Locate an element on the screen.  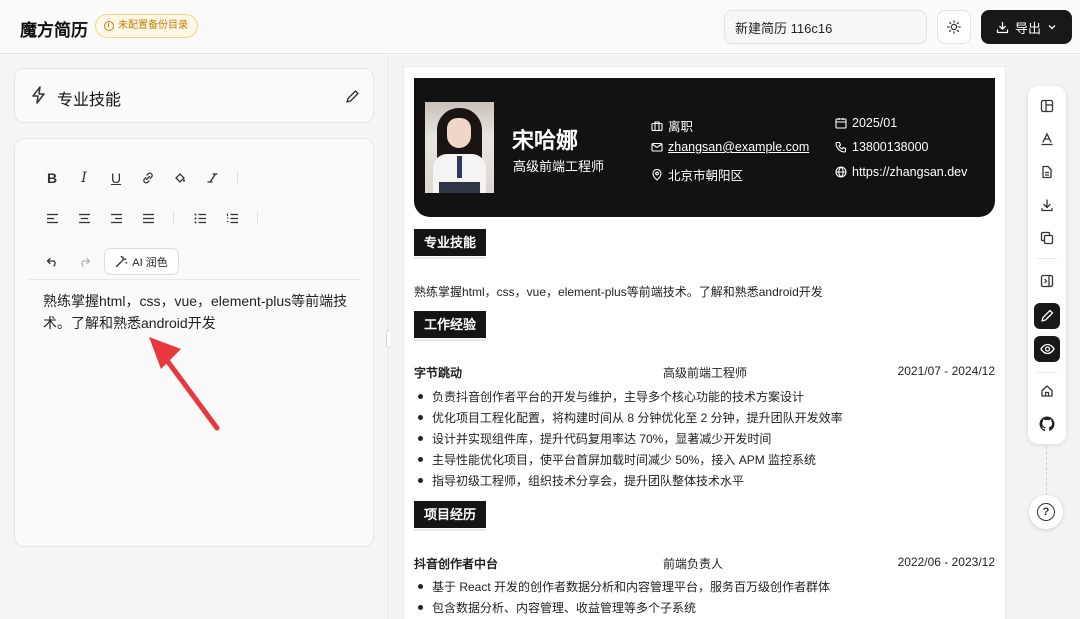
phone-text: 13800138000 is located at coordinates (890, 147).